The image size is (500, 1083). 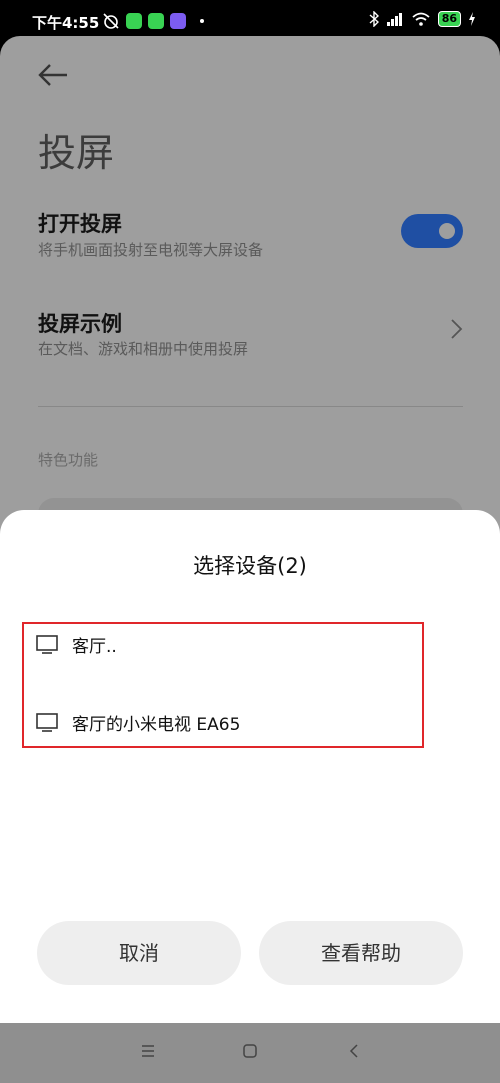 What do you see at coordinates (111, 21) in the screenshot?
I see `alarm-off-icon` at bounding box center [111, 21].